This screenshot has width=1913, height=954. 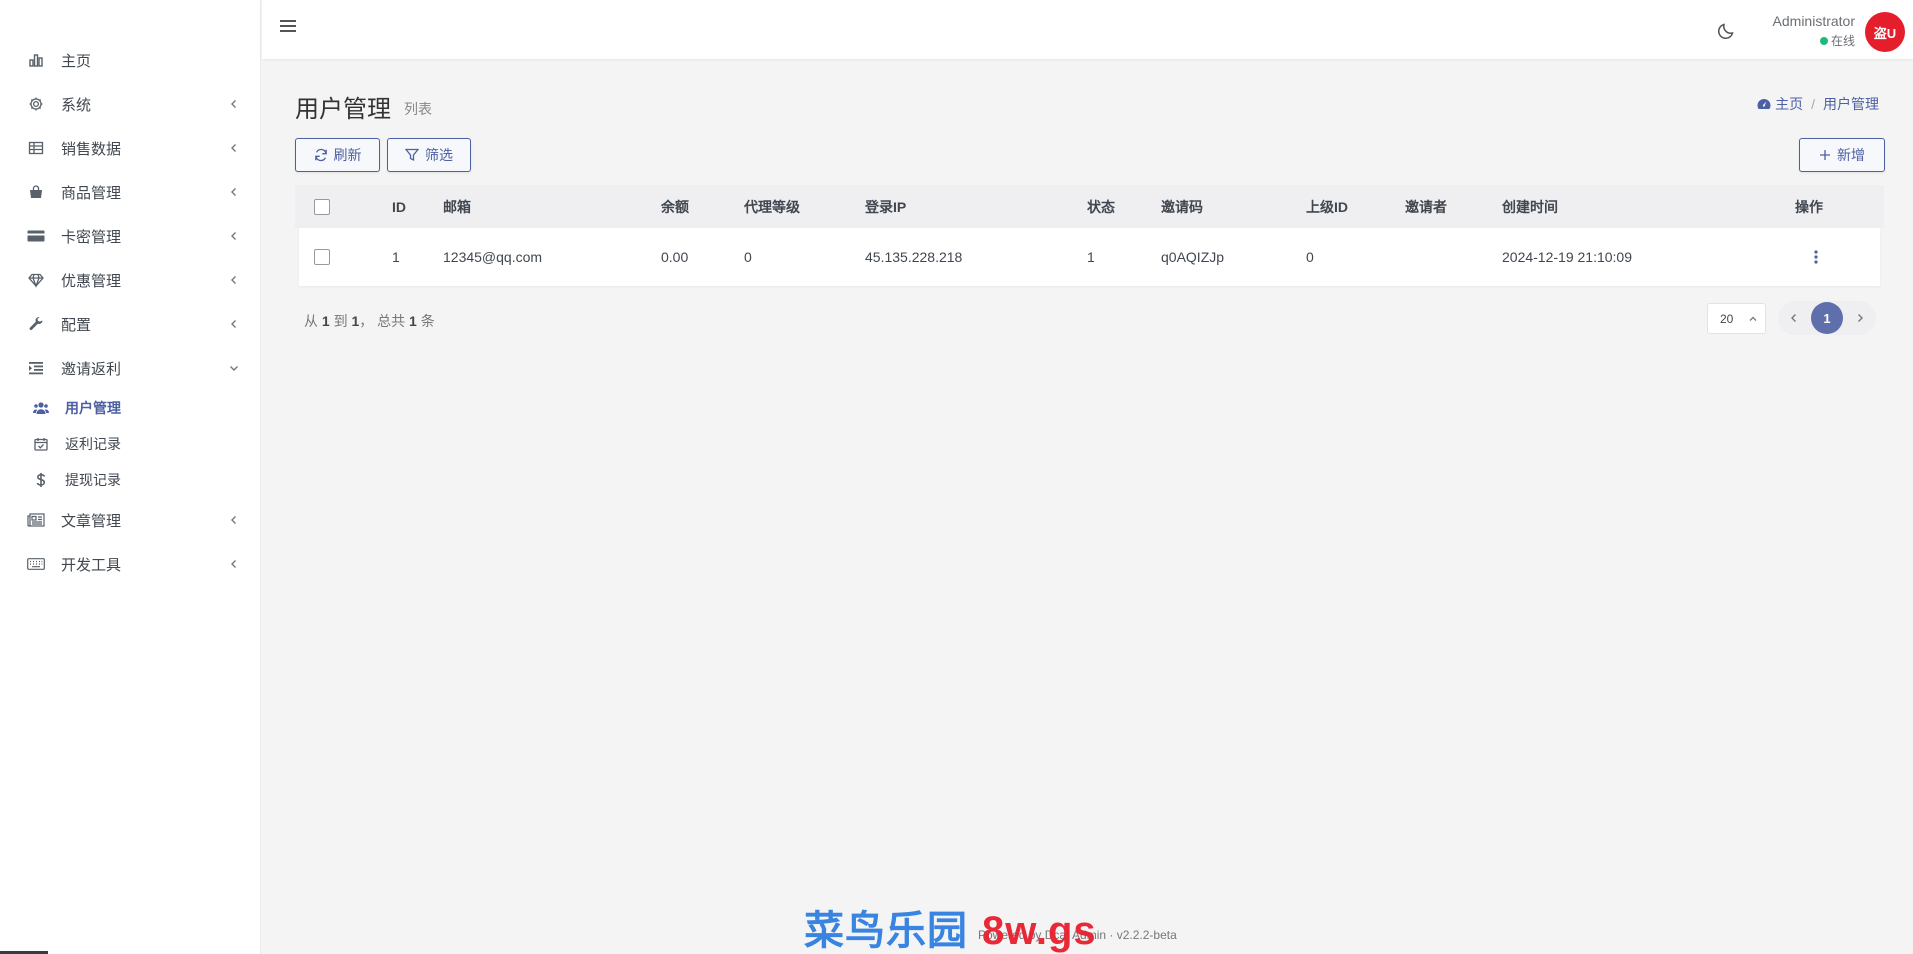 I want to click on sidebar-item-articles: 文章管理, so click(x=130, y=520).